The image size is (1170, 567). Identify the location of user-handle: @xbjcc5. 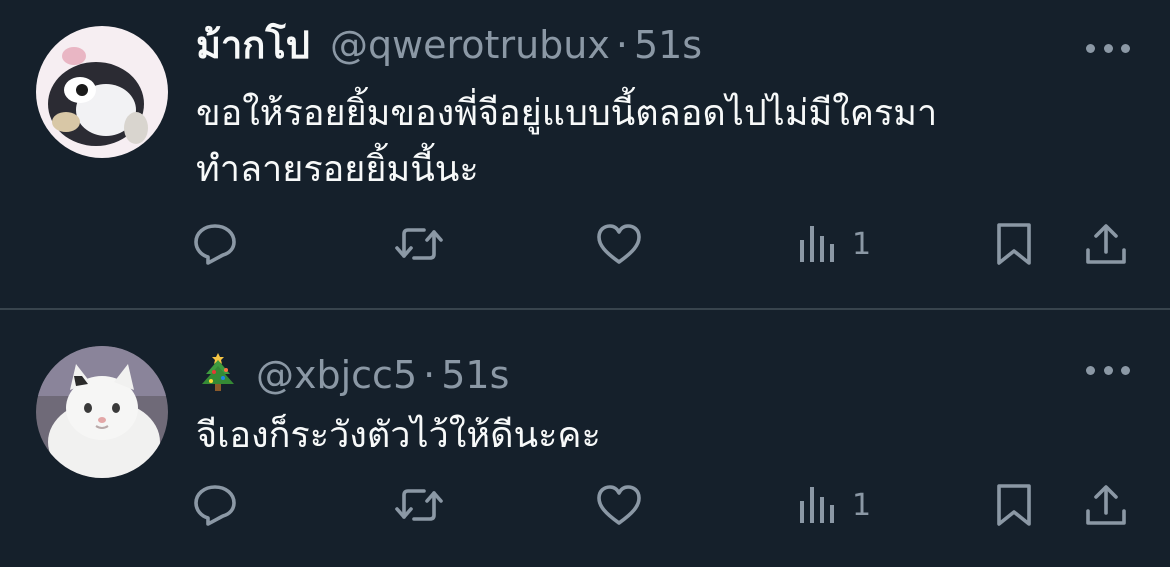
(336, 375).